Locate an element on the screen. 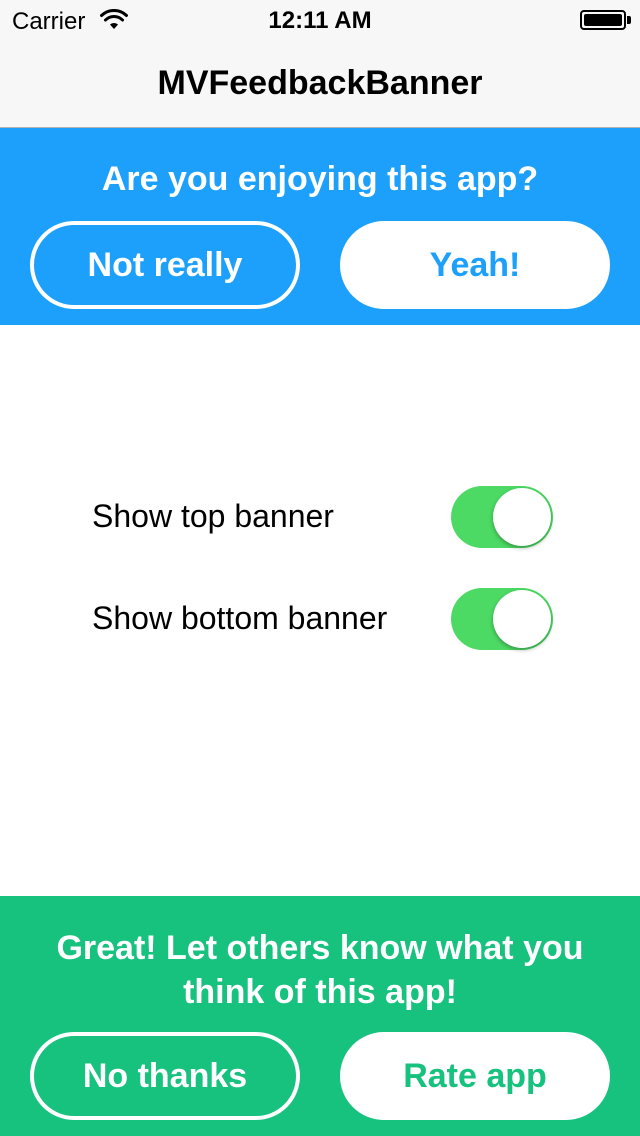 This screenshot has width=640, height=1136. show-top-banner-toggle is located at coordinates (502, 517).